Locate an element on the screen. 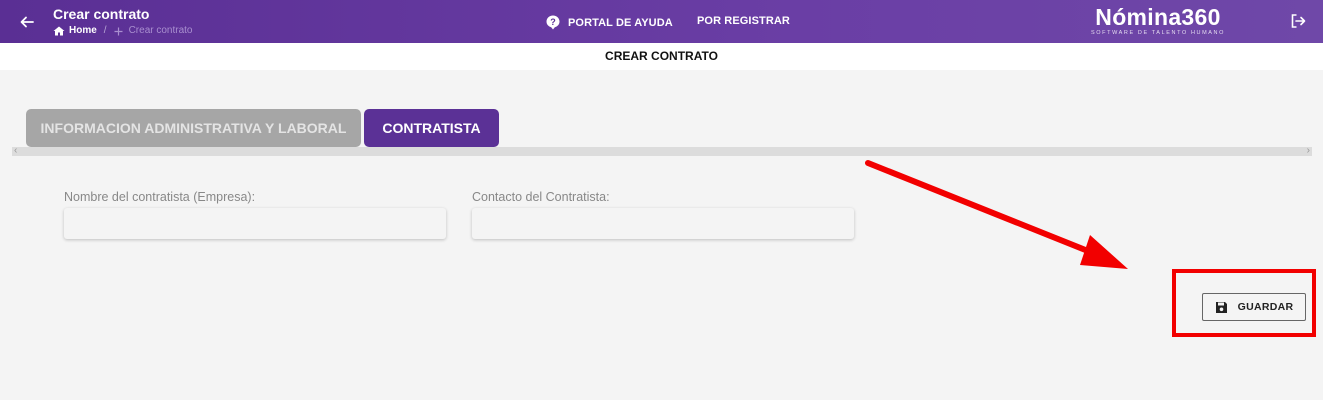 This screenshot has width=1323, height=400. breadcrumb-home: Home is located at coordinates (75, 31).